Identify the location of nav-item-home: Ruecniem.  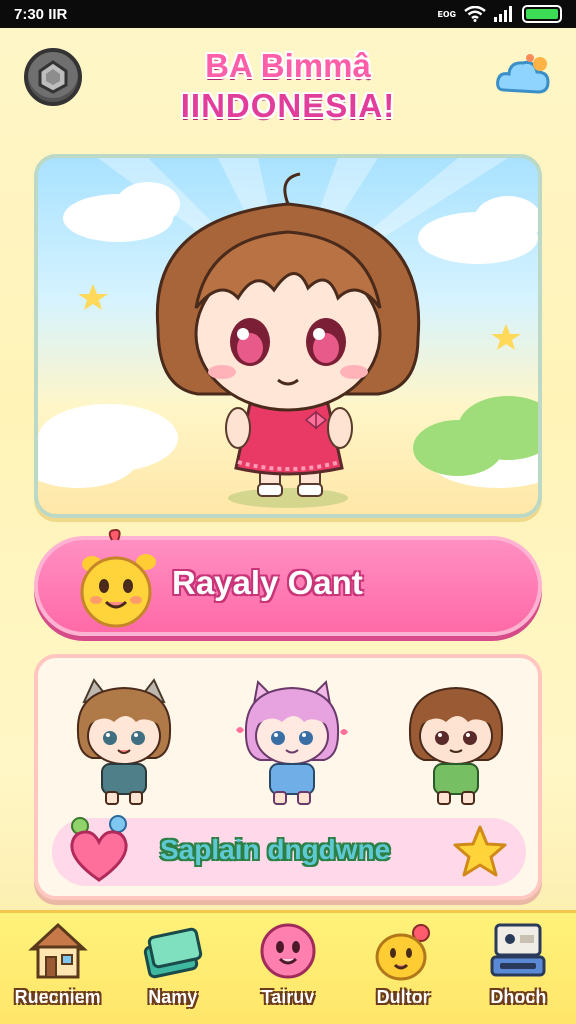
(58, 971).